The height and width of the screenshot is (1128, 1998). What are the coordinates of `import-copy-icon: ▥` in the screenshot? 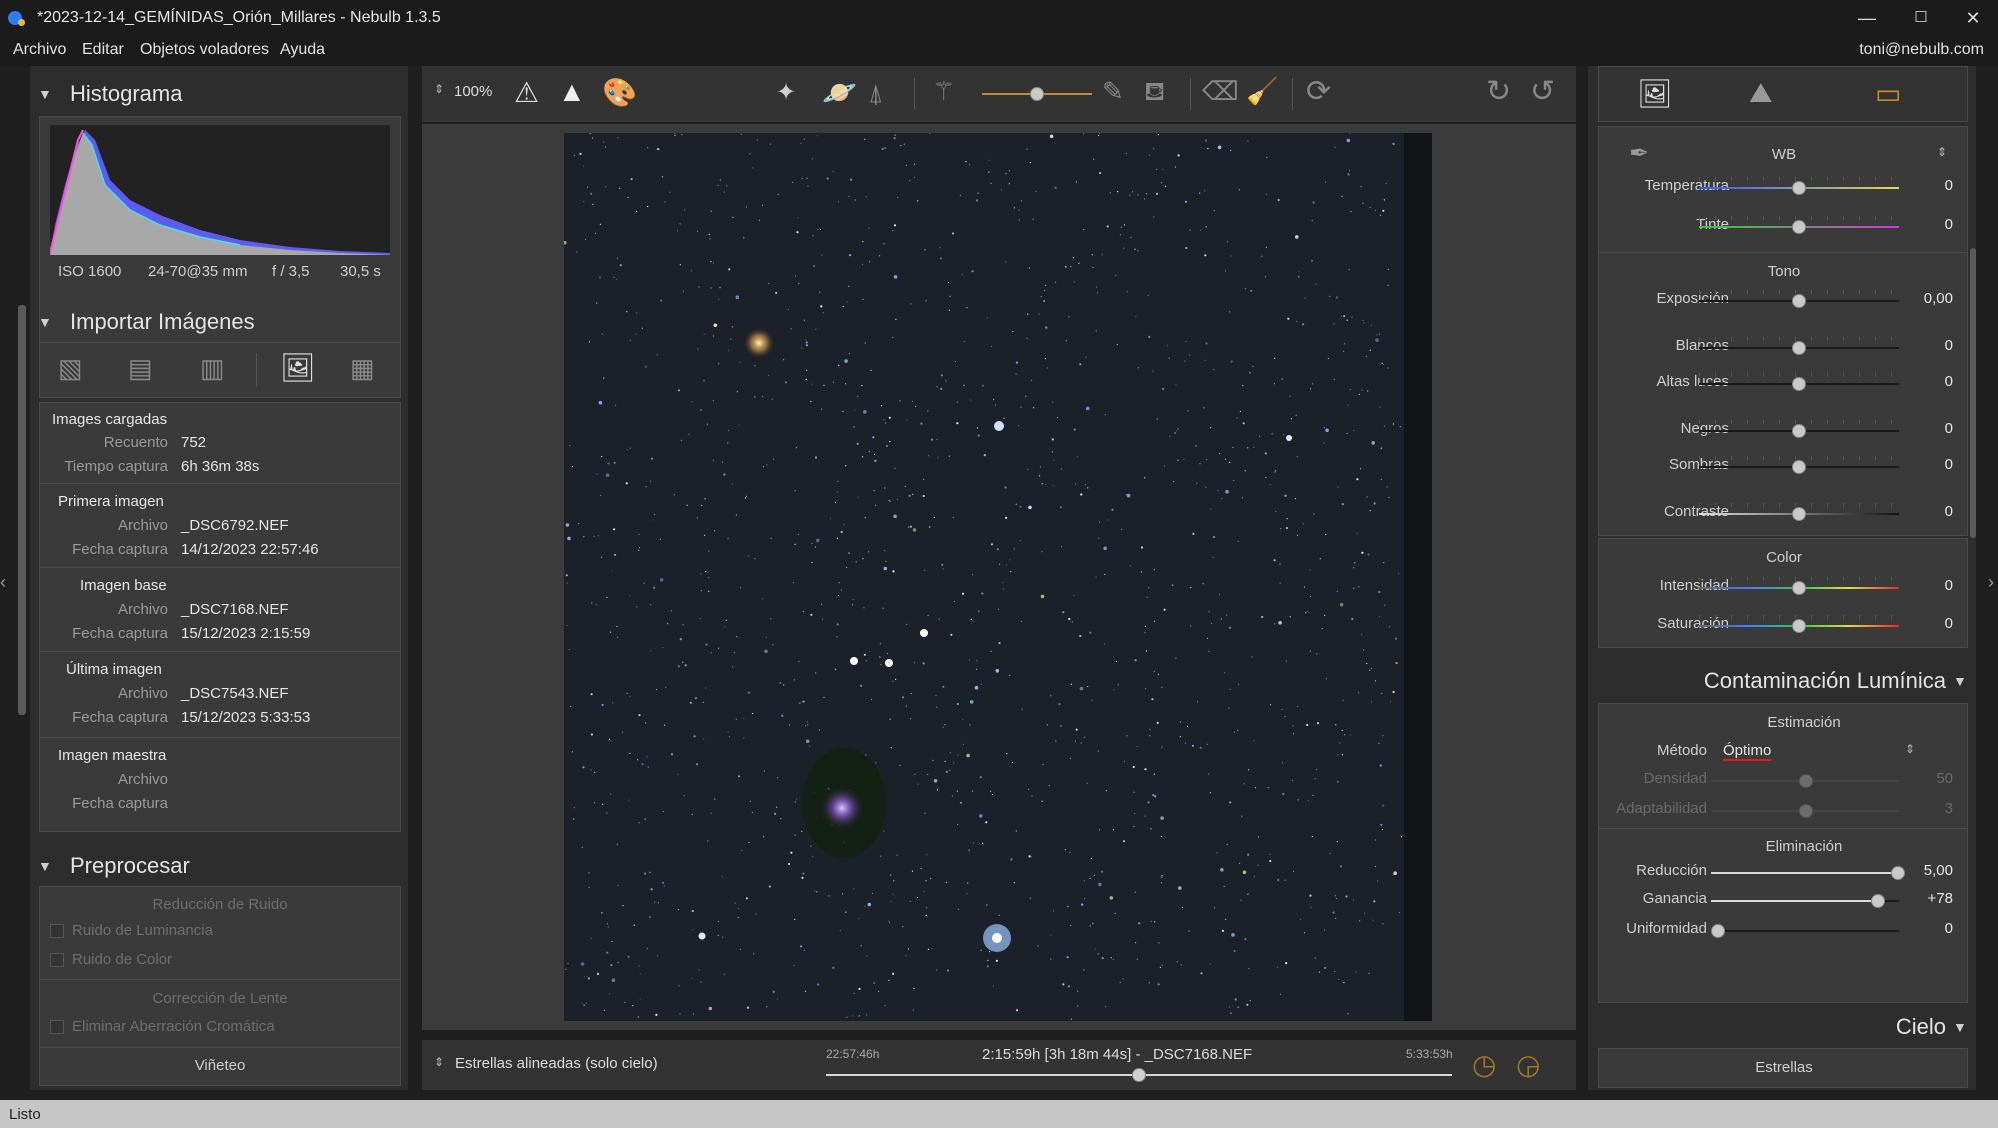 It's located at (212, 368).